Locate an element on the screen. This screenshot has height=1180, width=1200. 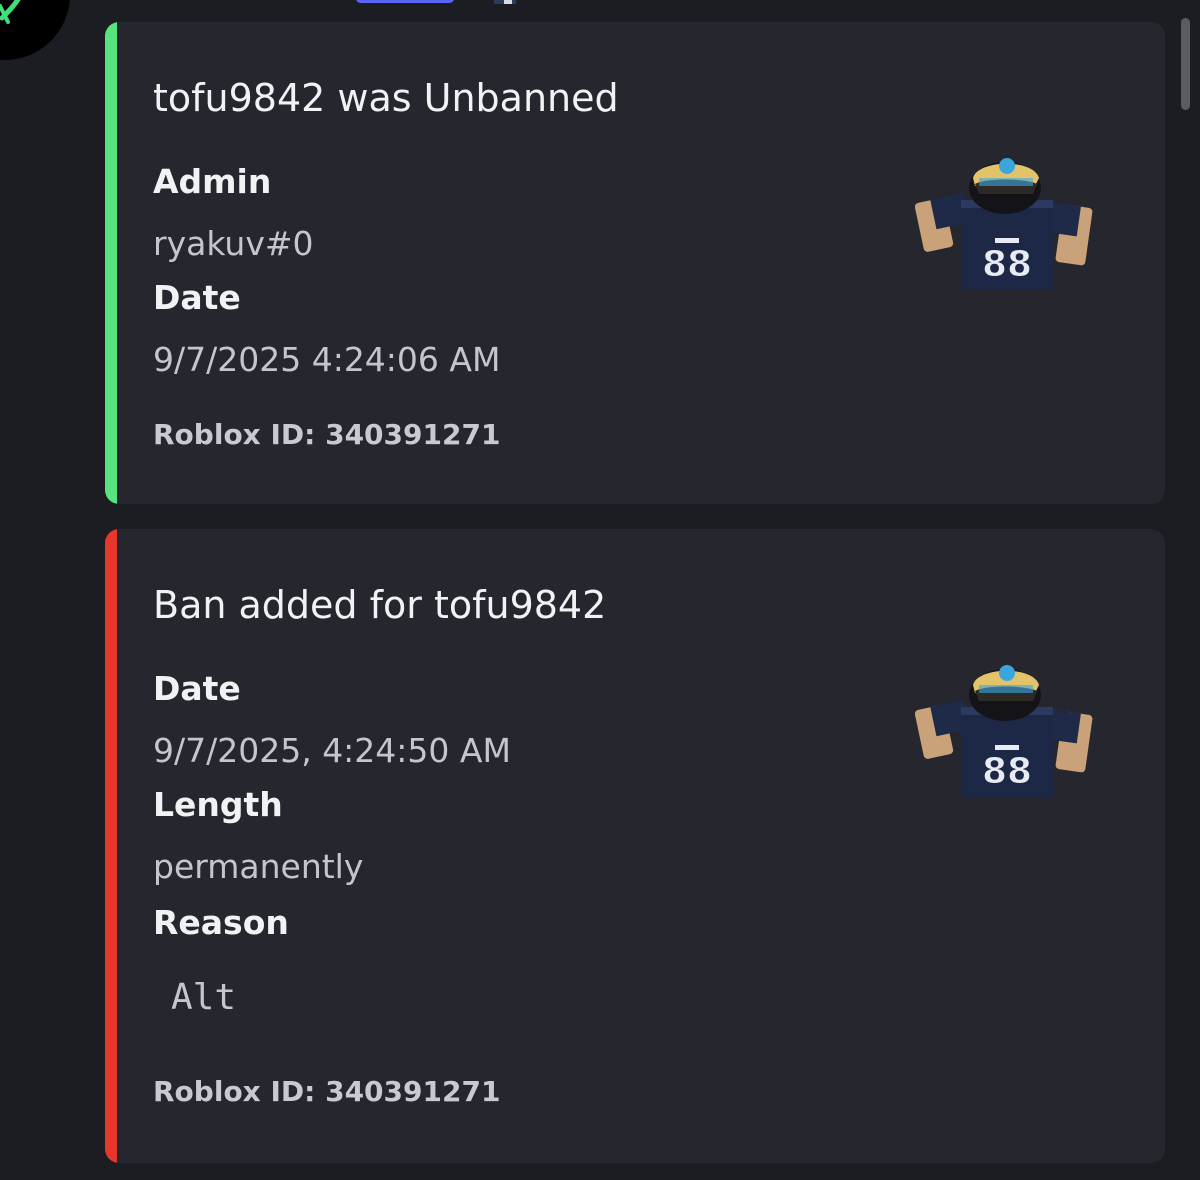
previous-message-icon is located at coordinates (505, 2).